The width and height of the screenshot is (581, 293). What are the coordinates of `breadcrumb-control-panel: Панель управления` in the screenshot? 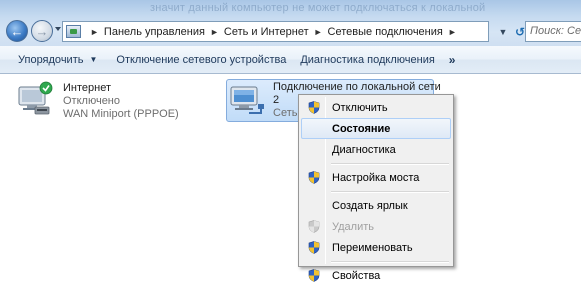 It's located at (154, 32).